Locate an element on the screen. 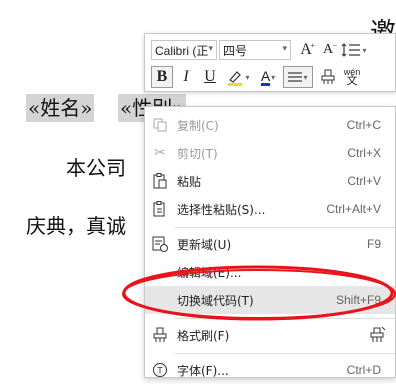 The image size is (396, 384). mini-toolbar-row-format: B I U ▾ A ▾ ▾ wén 文 is located at coordinates (258, 77).